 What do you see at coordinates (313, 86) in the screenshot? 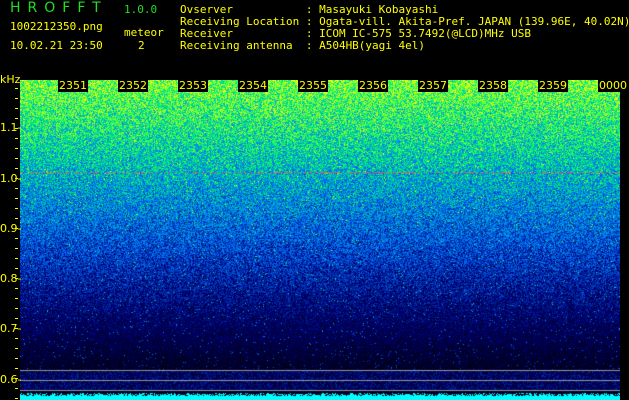
I see `time-label: 2355` at bounding box center [313, 86].